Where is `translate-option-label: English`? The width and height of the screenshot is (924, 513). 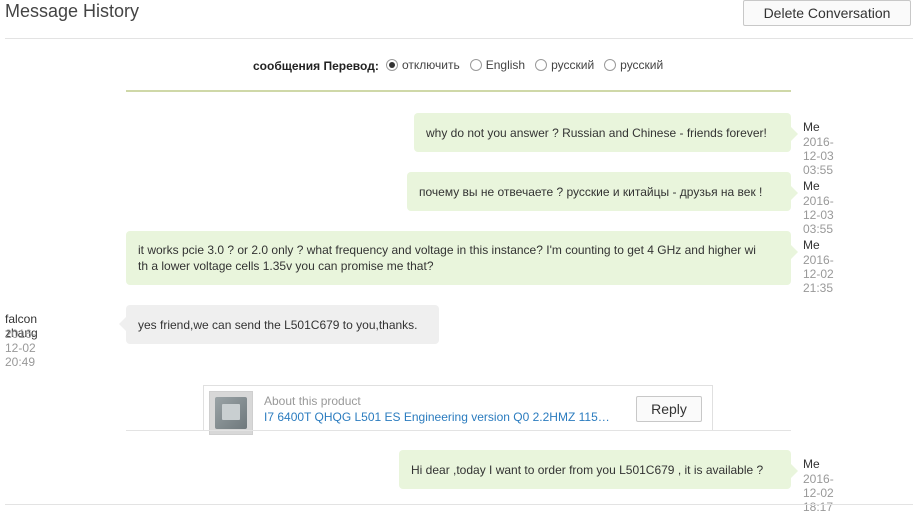 translate-option-label: English is located at coordinates (505, 65).